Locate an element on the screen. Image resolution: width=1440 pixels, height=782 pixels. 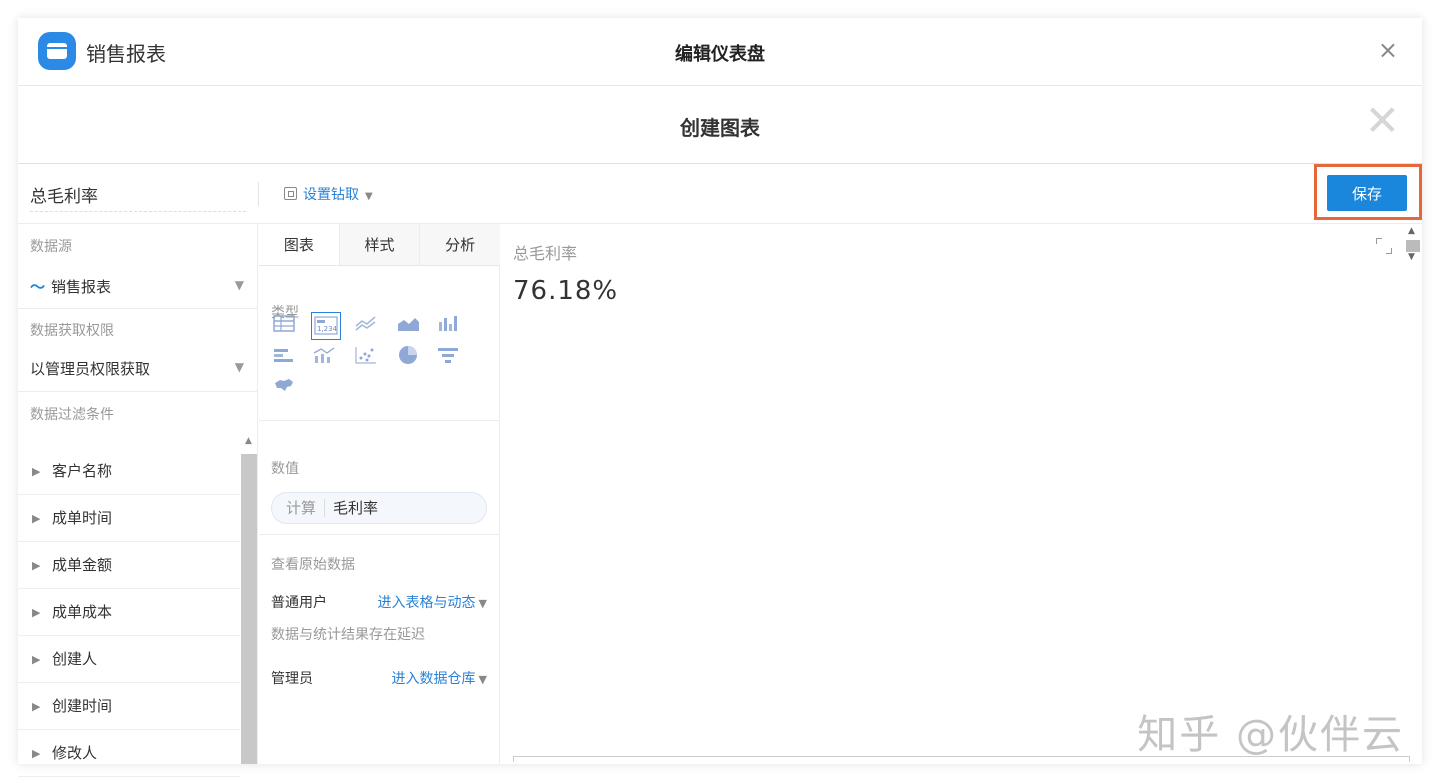
permission-value: 以管理员权限获取 is located at coordinates (90, 369).